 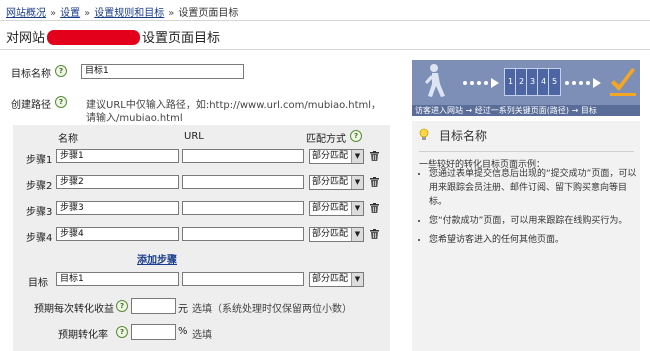 I want to click on step-number-stack: 1 2 3 4 5, so click(x=533, y=82).